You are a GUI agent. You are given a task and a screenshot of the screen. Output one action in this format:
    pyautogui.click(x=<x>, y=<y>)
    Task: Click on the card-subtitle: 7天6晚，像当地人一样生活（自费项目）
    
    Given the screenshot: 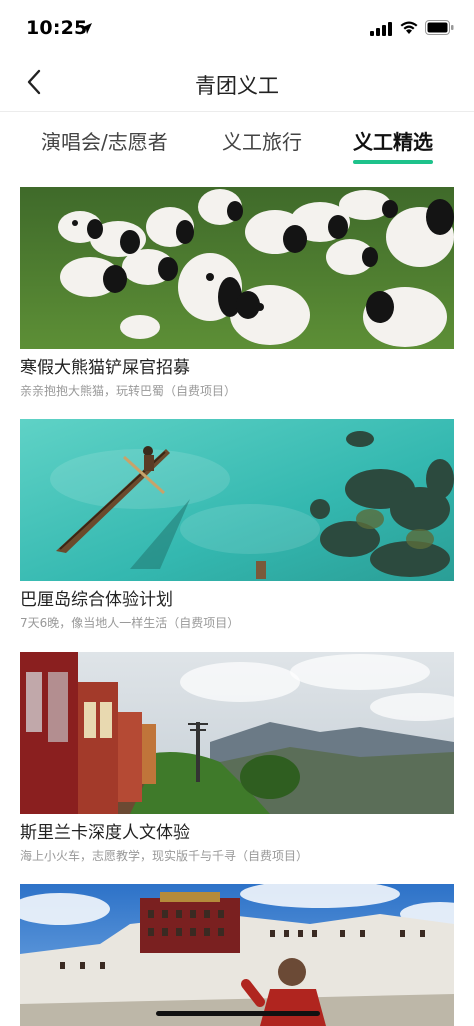 What is the action you would take?
    pyautogui.click(x=130, y=623)
    